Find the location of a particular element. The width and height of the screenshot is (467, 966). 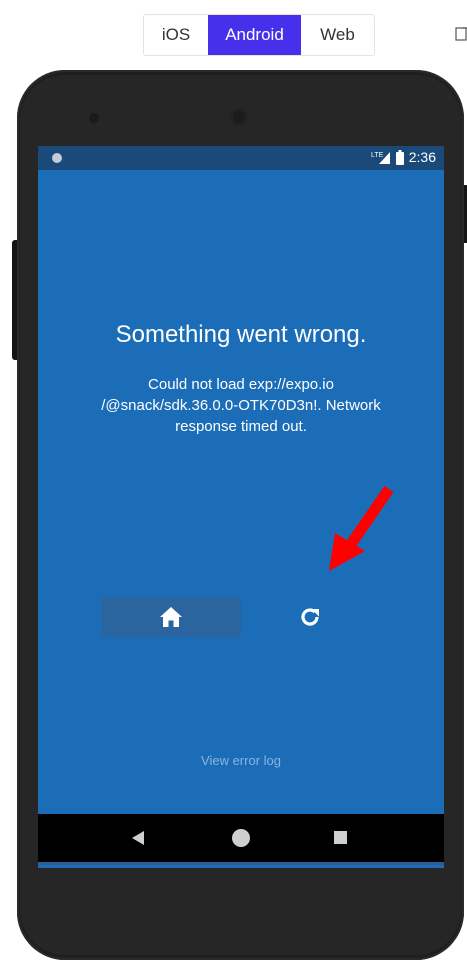

battery-icon is located at coordinates (399, 157).